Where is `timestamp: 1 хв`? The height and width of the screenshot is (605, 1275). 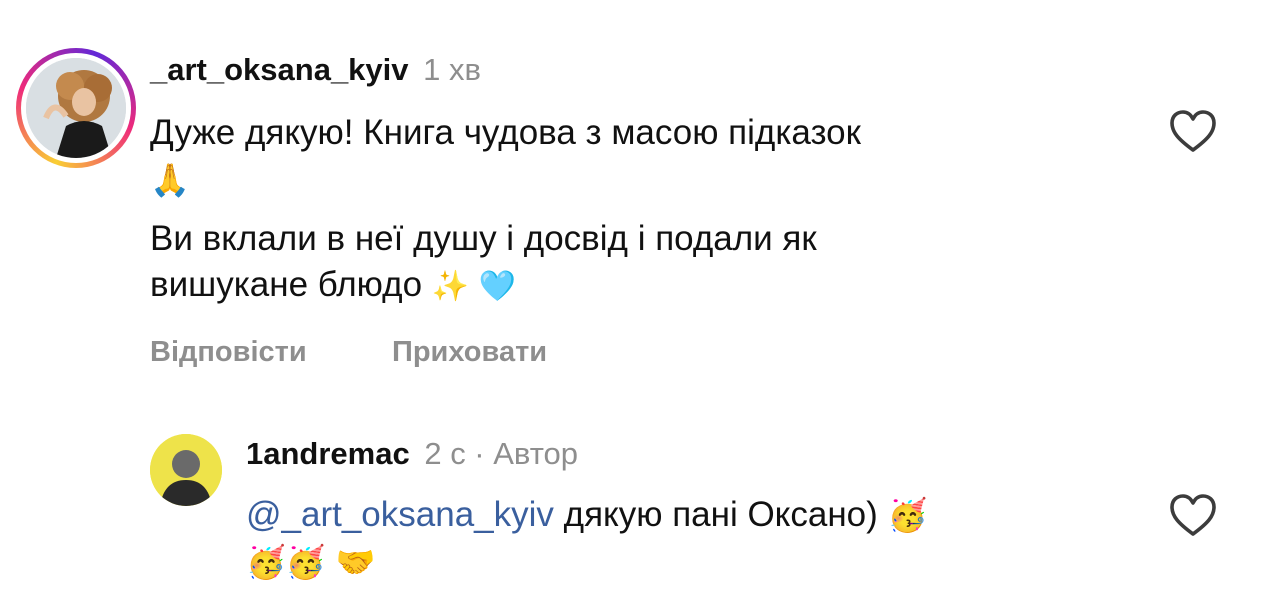
timestamp: 1 хв is located at coordinates (452, 69).